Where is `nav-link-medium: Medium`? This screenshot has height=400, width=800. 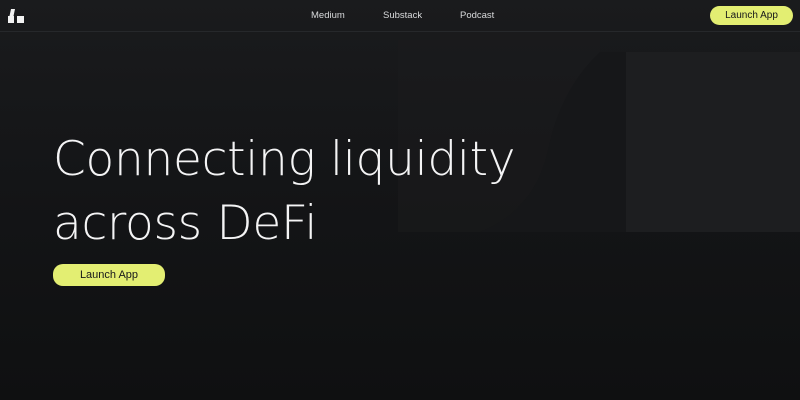 nav-link-medium: Medium is located at coordinates (328, 15).